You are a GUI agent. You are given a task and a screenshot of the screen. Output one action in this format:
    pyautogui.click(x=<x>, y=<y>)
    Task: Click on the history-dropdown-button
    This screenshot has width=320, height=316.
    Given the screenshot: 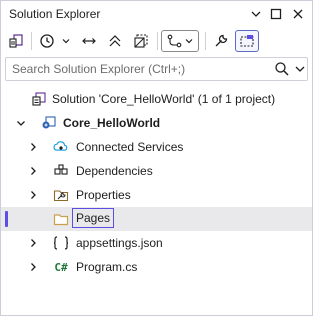 What is the action you would take?
    pyautogui.click(x=66, y=41)
    